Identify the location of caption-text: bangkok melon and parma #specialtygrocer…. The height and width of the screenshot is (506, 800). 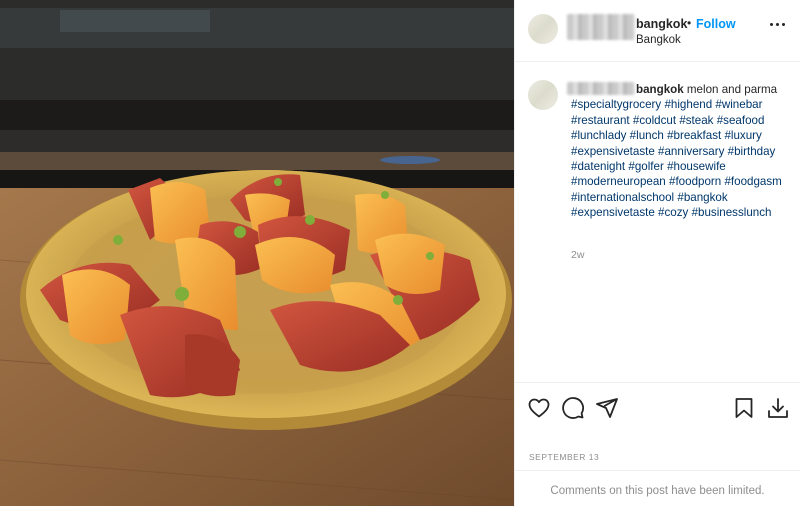
(682, 151).